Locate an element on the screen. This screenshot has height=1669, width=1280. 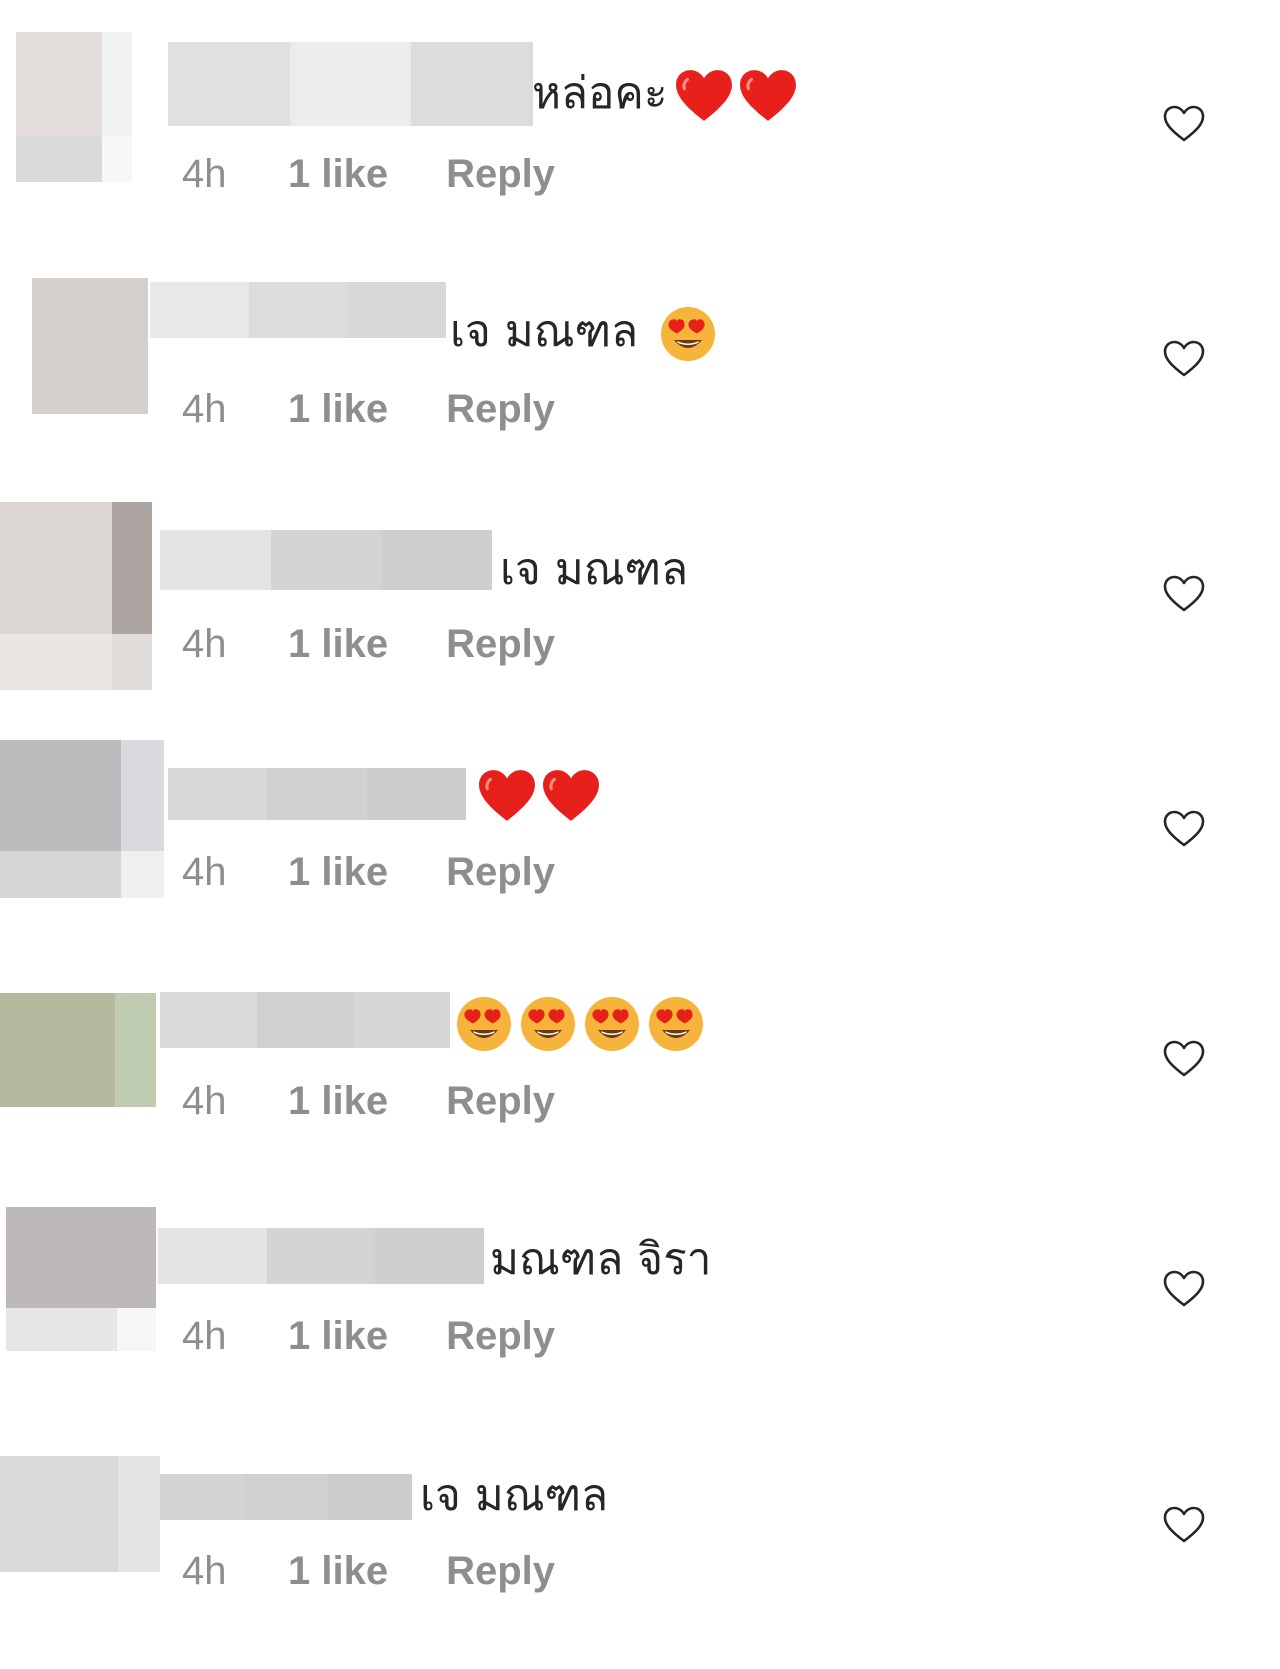
comment-text: มณฑล จิรา is located at coordinates (600, 1260).